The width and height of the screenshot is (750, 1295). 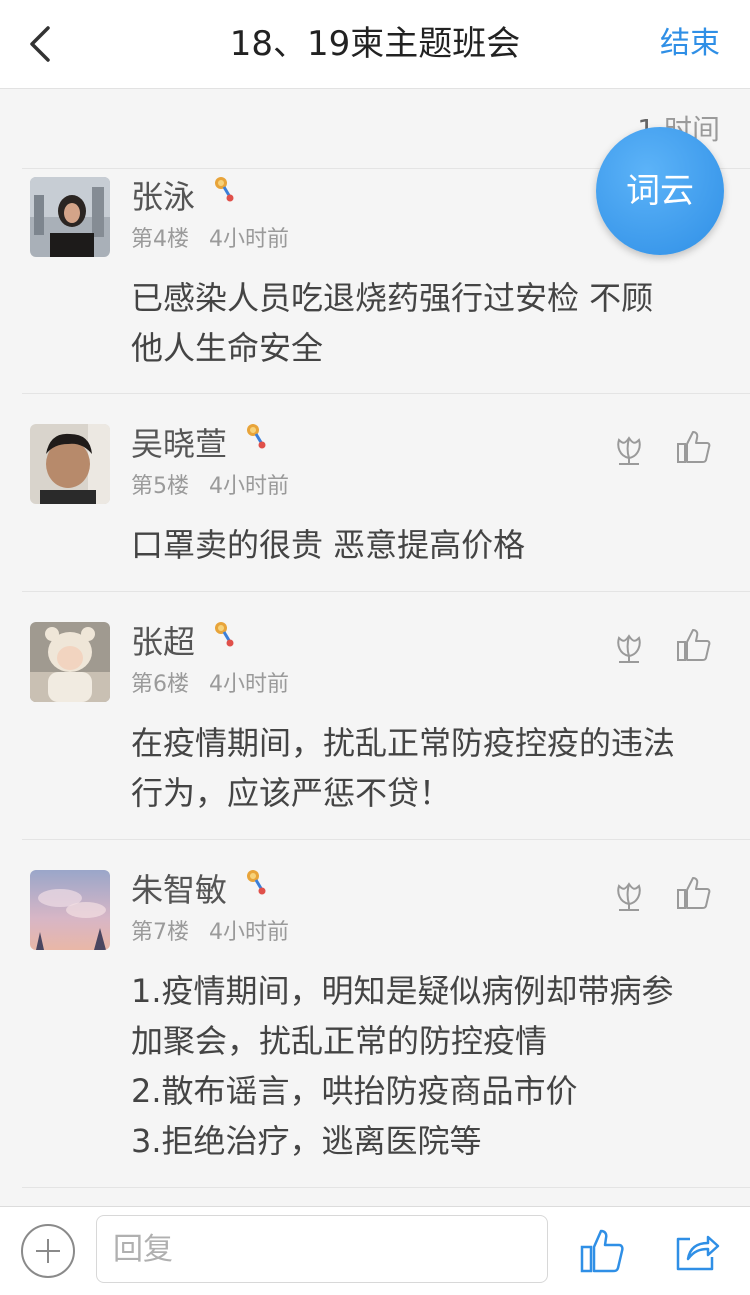 I want to click on username-text: 朱智敏, so click(x=179, y=890).